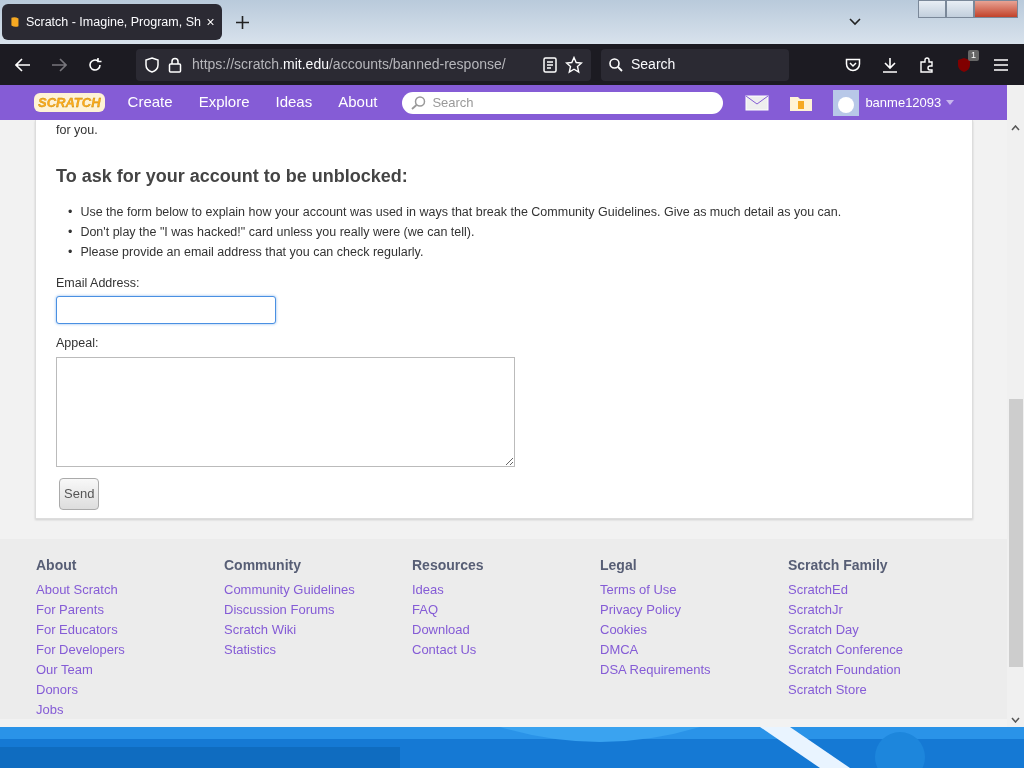 The image size is (1024, 768). Describe the element at coordinates (252, 252) in the screenshot. I see `list-item: Please provide an email address that you can check regularly.` at that location.